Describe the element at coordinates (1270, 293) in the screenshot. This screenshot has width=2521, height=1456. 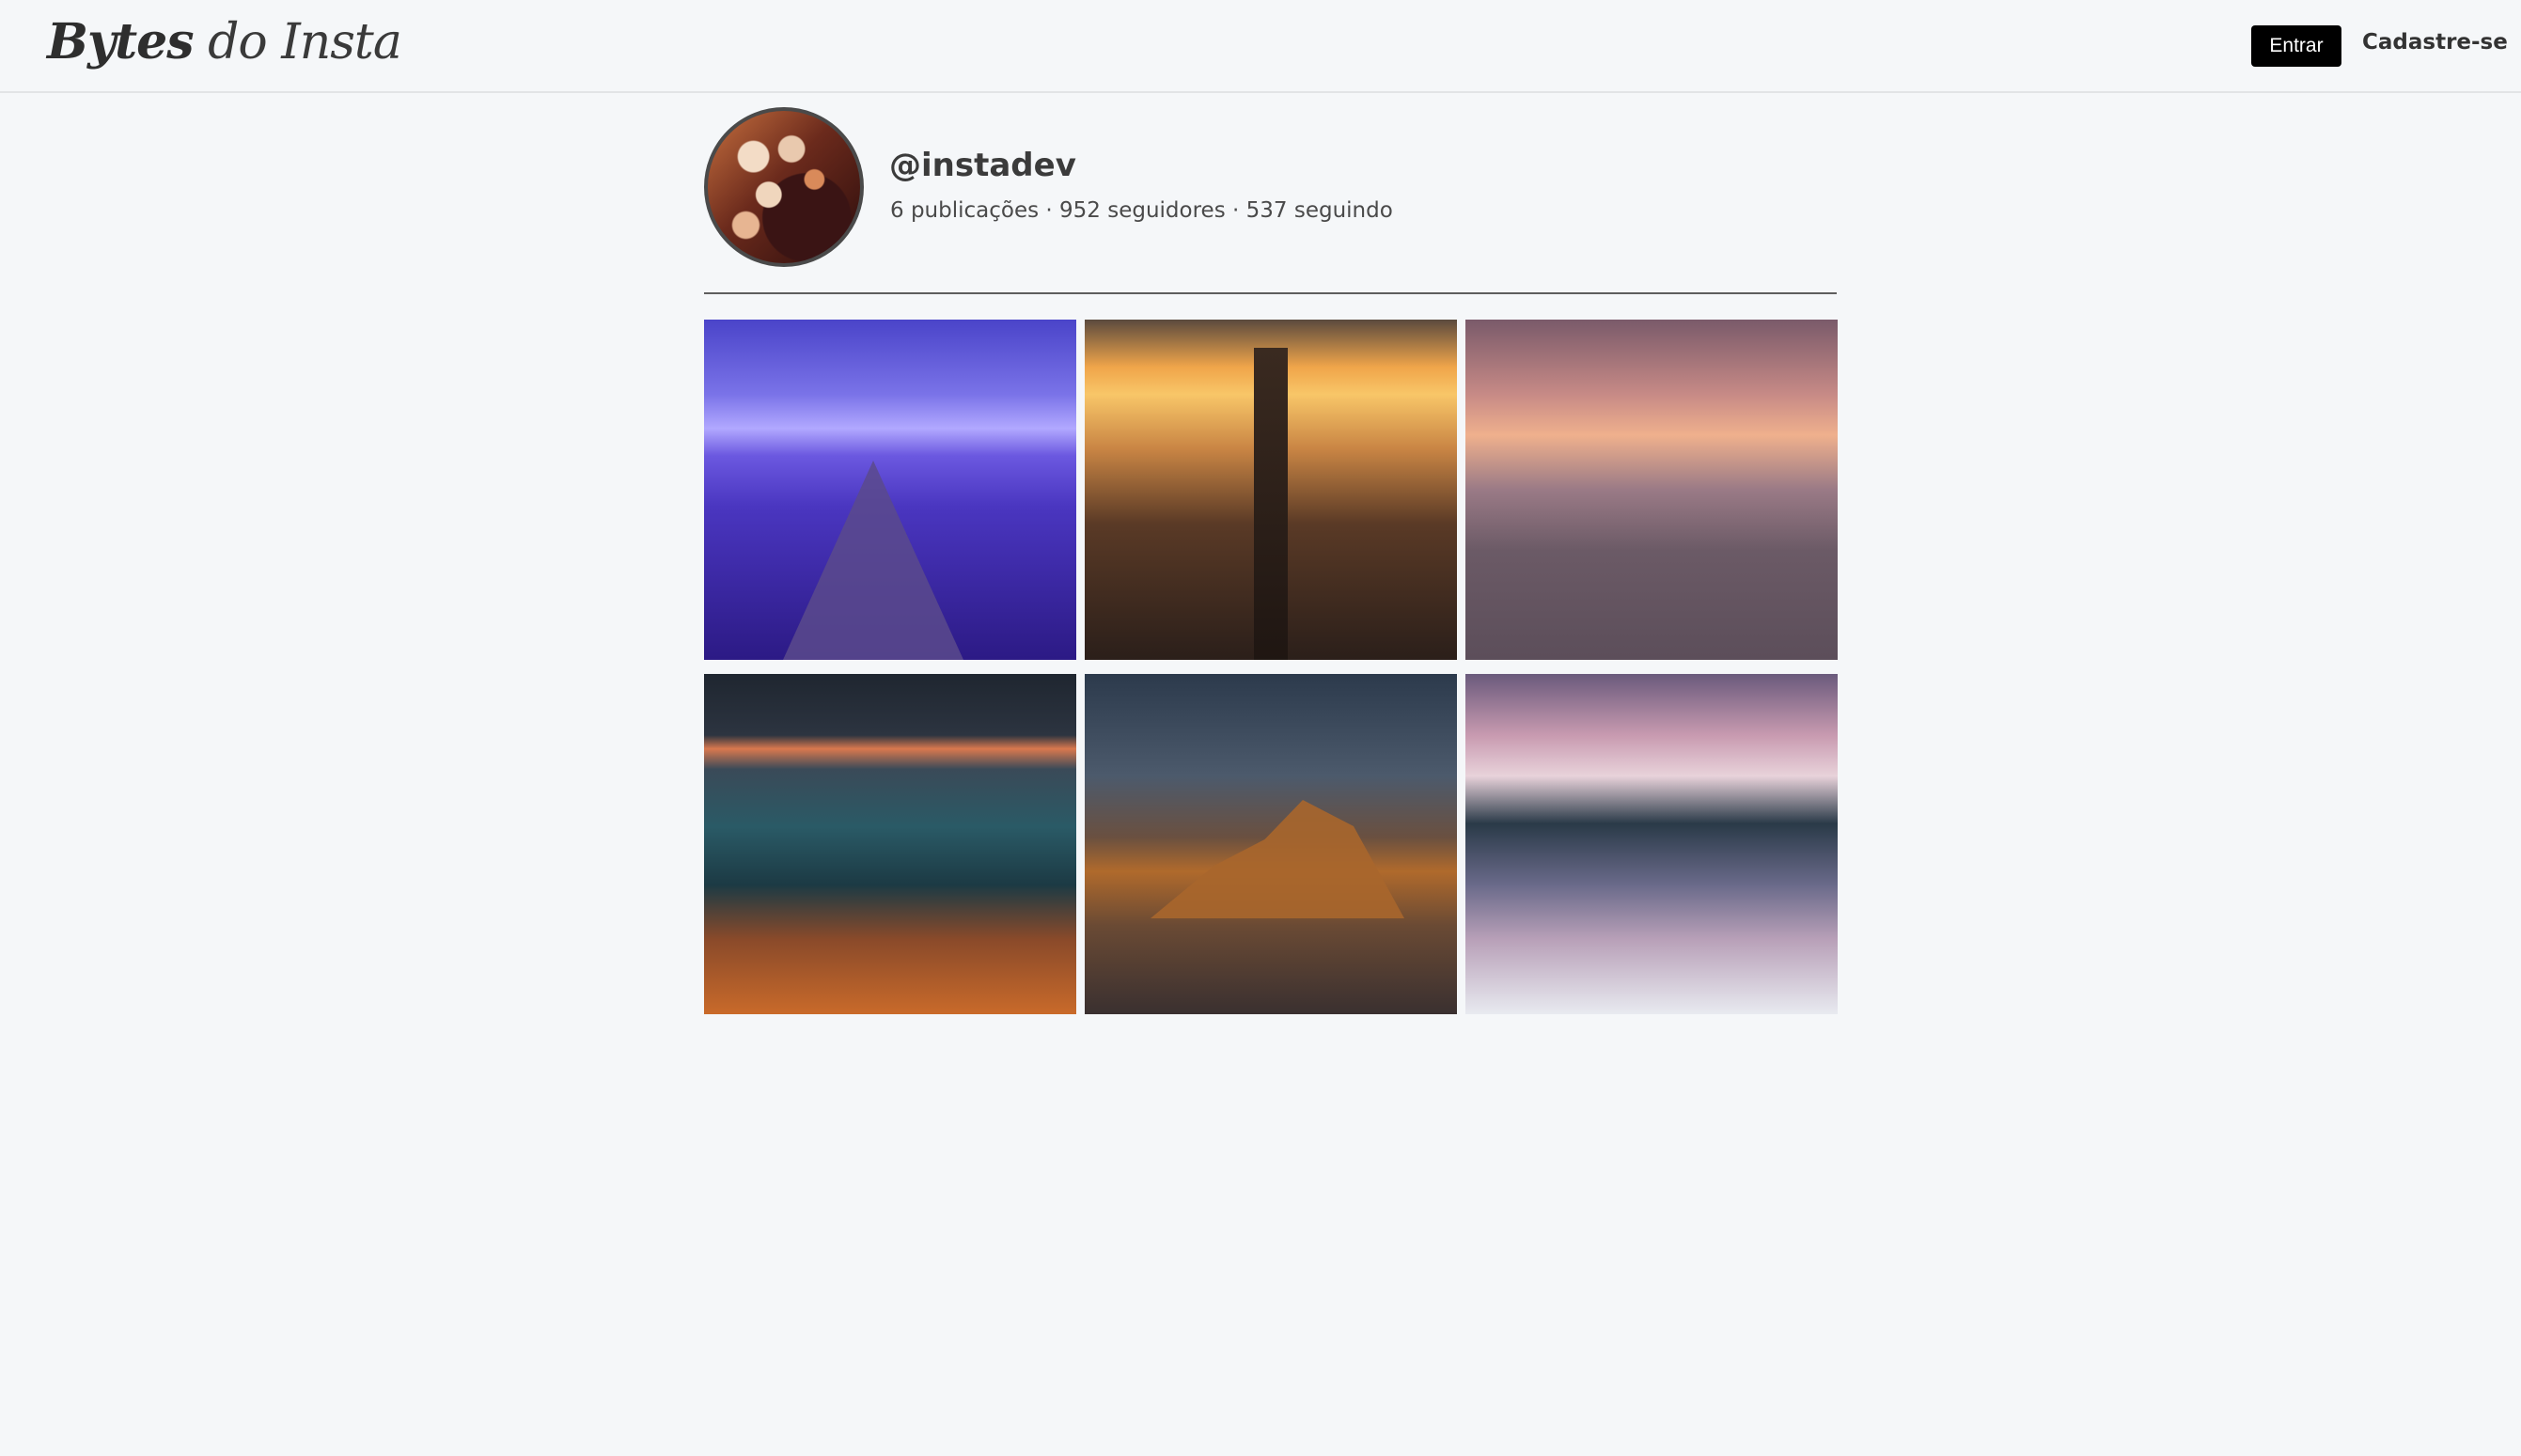
I see `profile-divider` at that location.